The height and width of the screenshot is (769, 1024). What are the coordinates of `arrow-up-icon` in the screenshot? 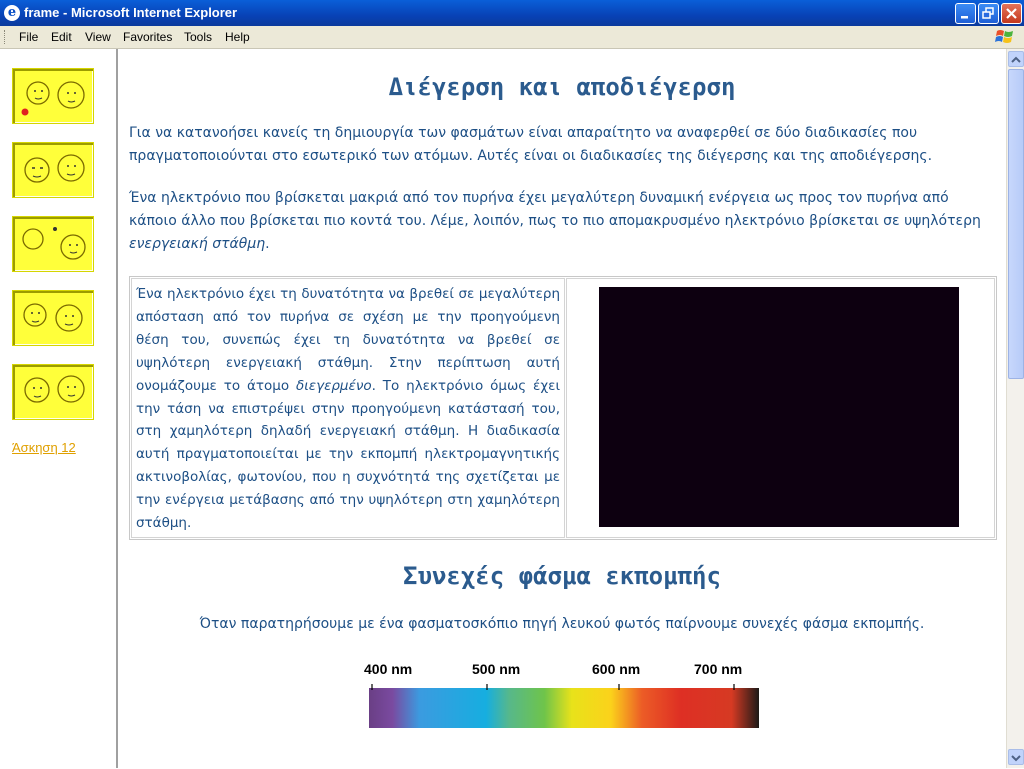 It's located at (1016, 59).